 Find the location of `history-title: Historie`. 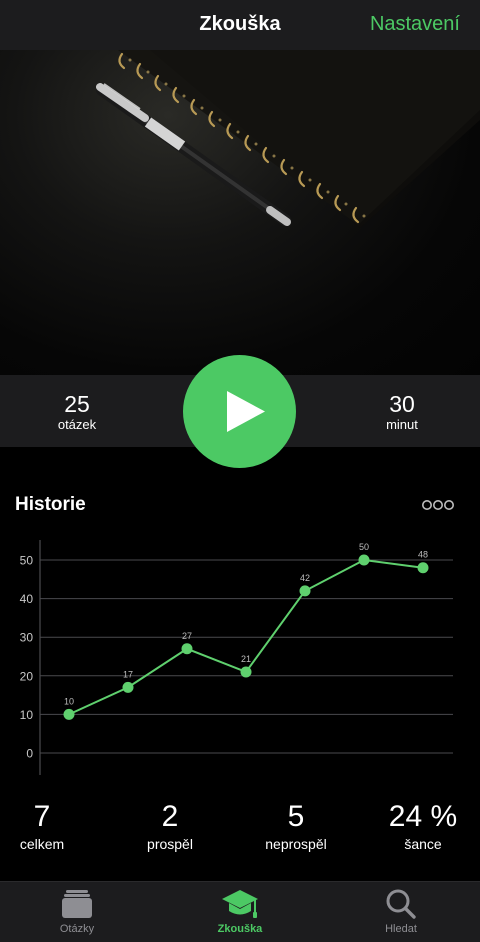

history-title: Historie is located at coordinates (50, 504).